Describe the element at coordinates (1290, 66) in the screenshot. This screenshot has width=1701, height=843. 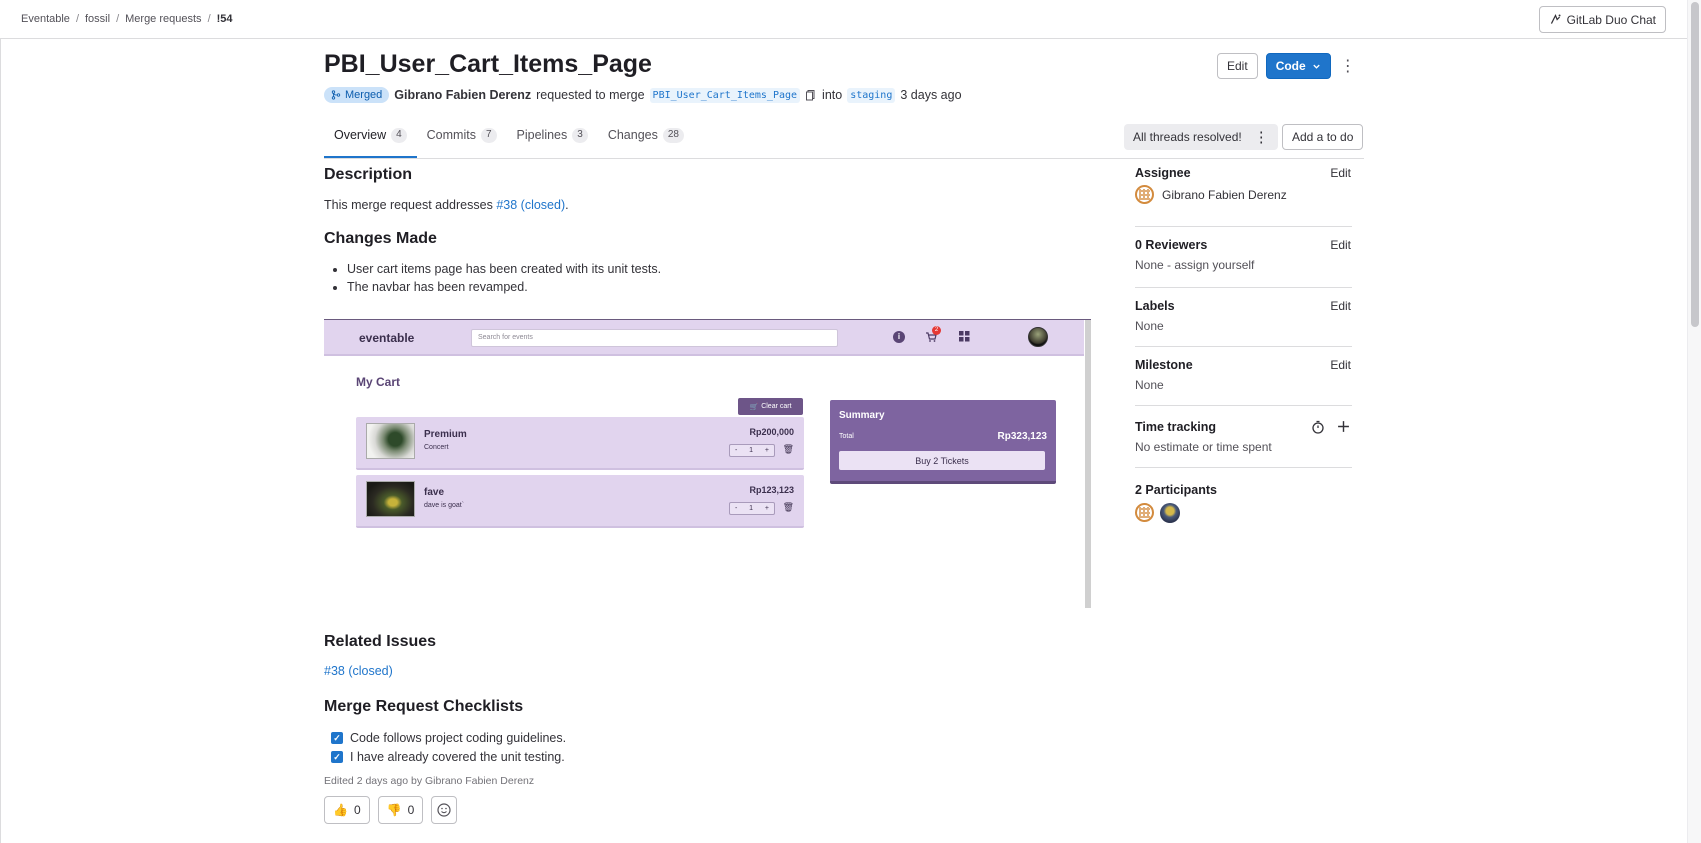
I see `code-label: Code` at that location.